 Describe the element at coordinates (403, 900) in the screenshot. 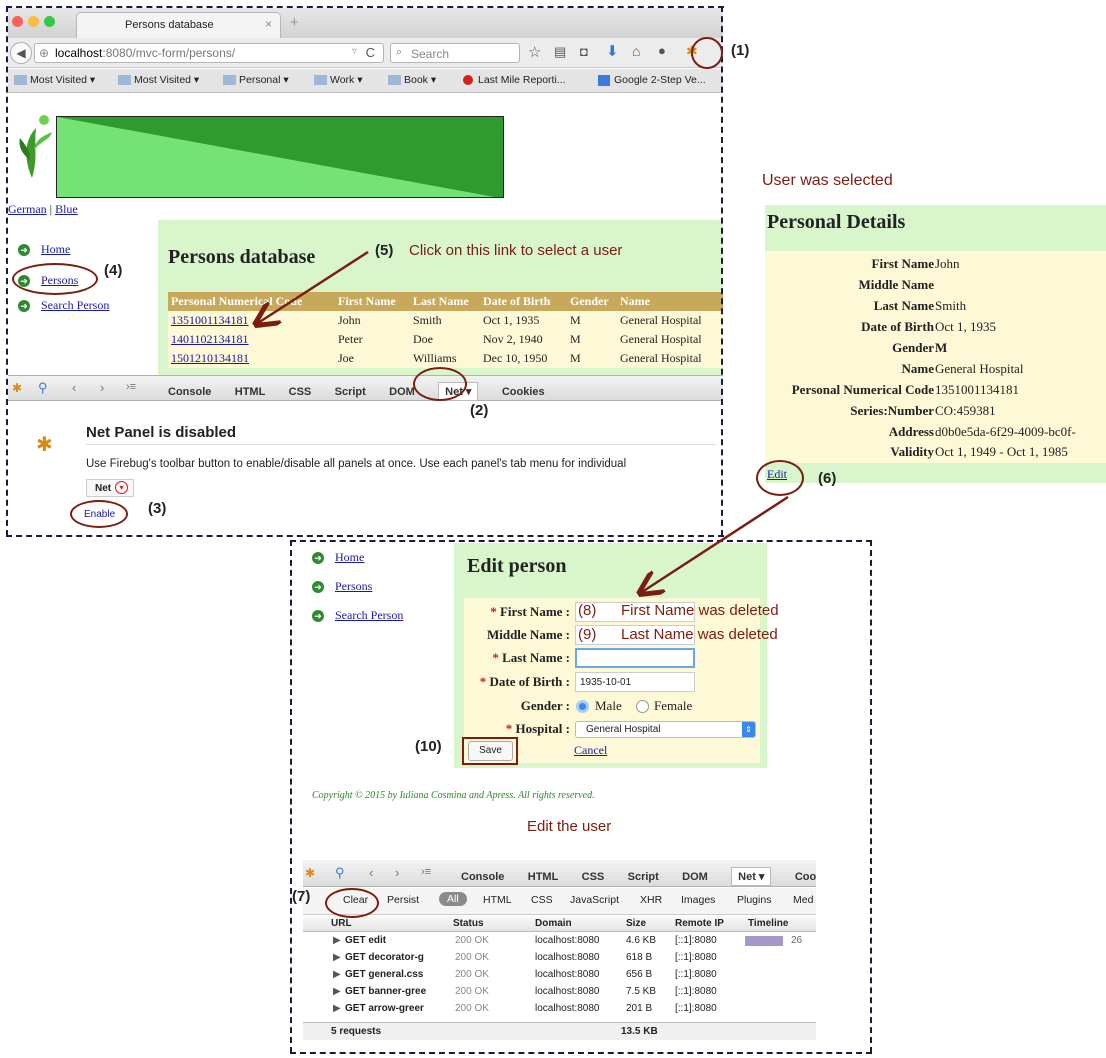

I see `persist-button: Persist` at that location.